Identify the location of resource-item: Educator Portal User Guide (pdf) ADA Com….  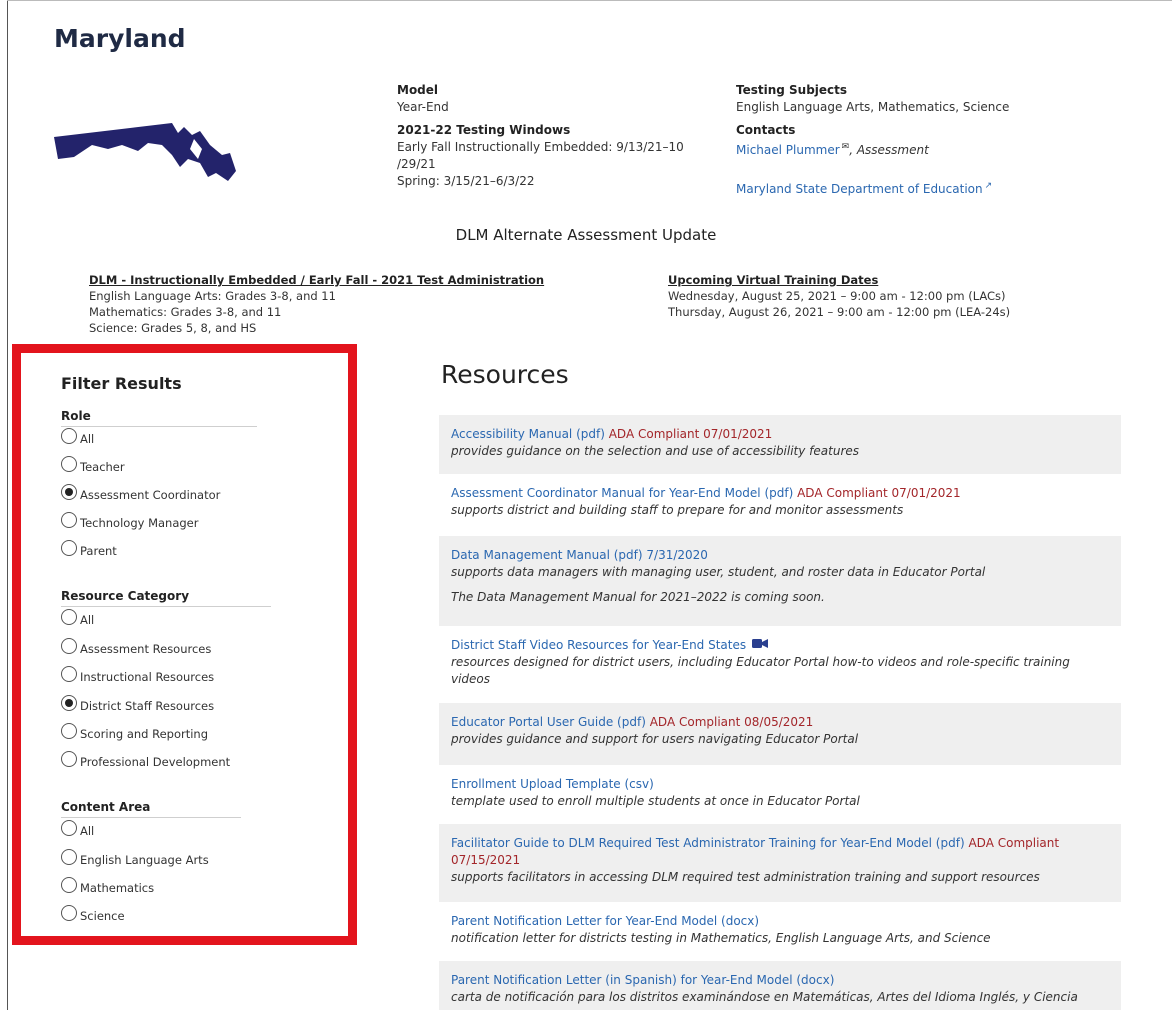
(780, 734).